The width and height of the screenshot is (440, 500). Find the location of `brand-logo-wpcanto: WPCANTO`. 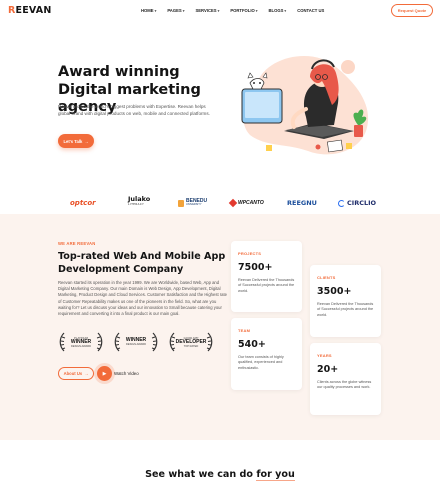

brand-logo-wpcanto: WPCANTO is located at coordinates (246, 203).